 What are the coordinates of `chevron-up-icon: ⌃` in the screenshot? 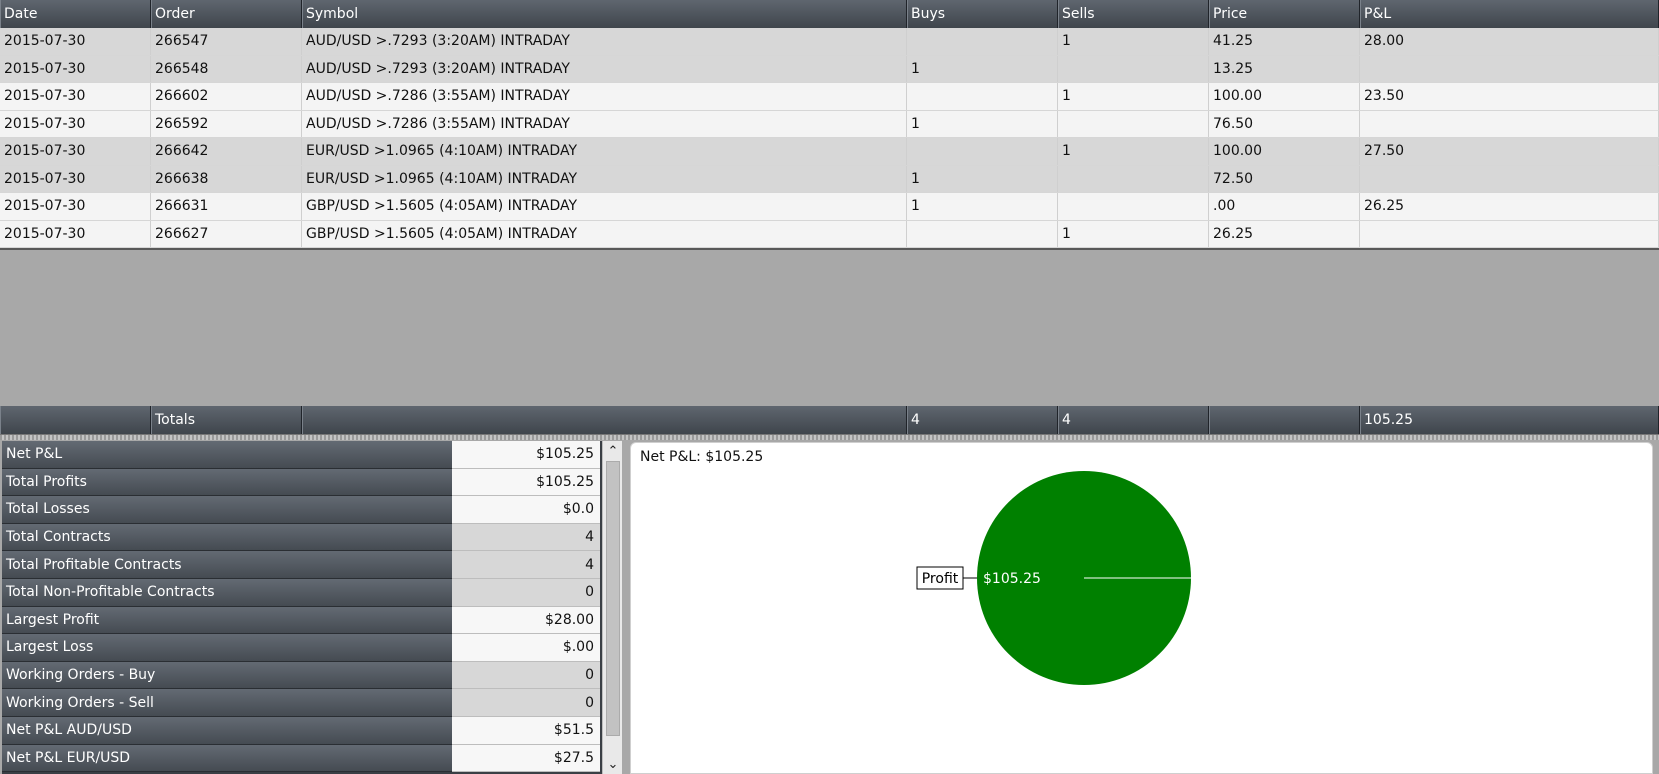 It's located at (612, 451).